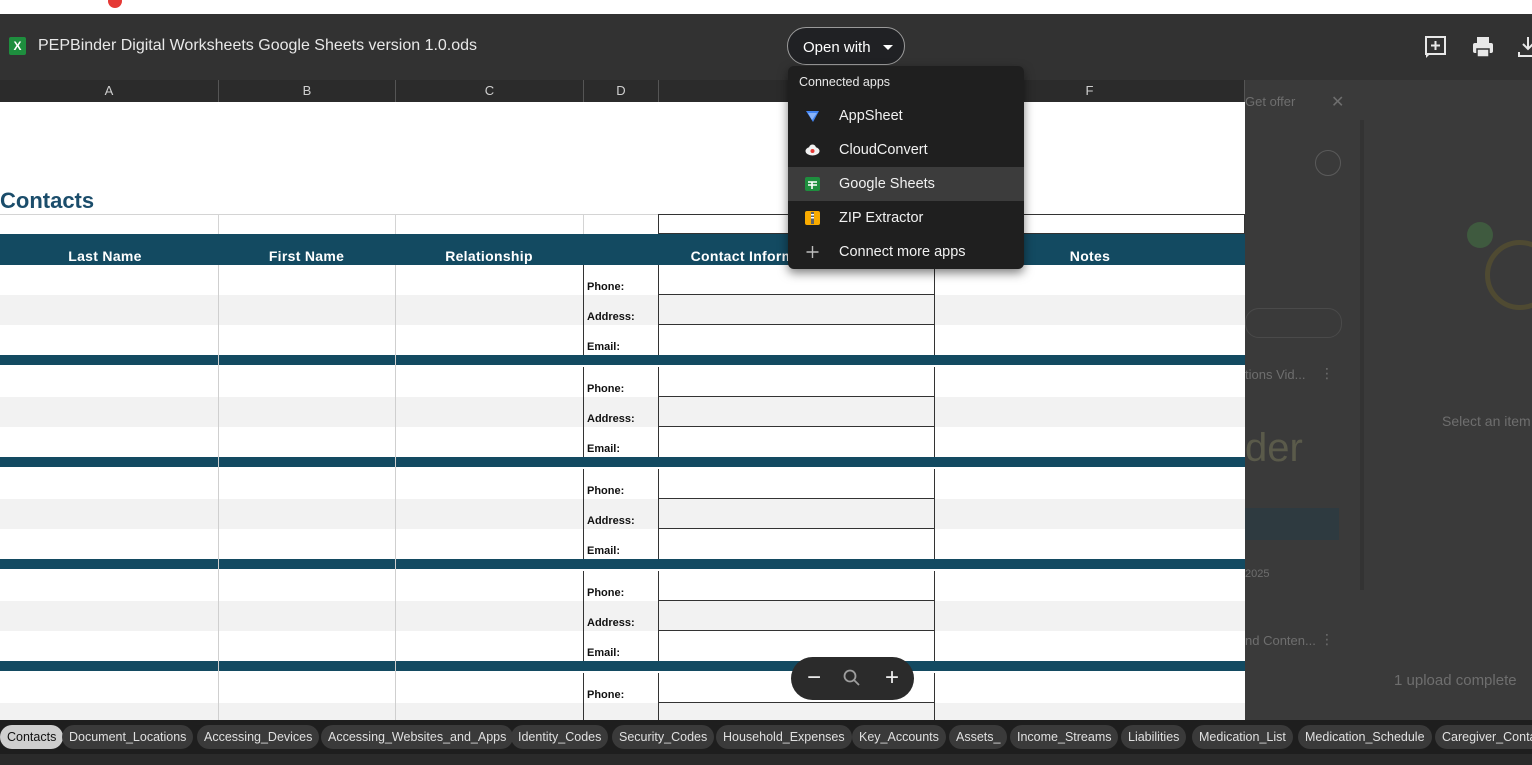 The image size is (1532, 765). Describe the element at coordinates (17, 46) in the screenshot. I see `spreadsheet-file-icon: X` at that location.